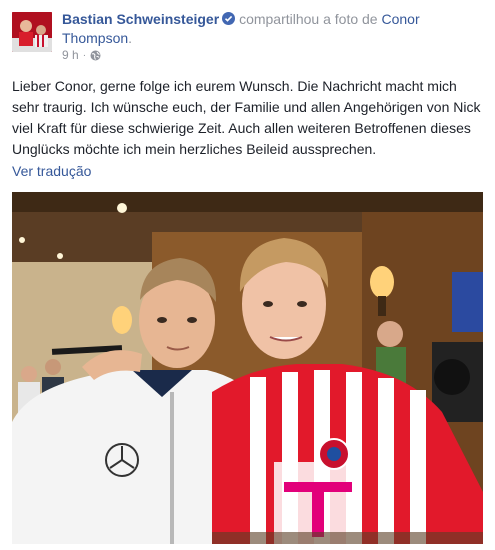 This screenshot has height=550, width=495. Describe the element at coordinates (32, 32) in the screenshot. I see `author-avatar` at that location.